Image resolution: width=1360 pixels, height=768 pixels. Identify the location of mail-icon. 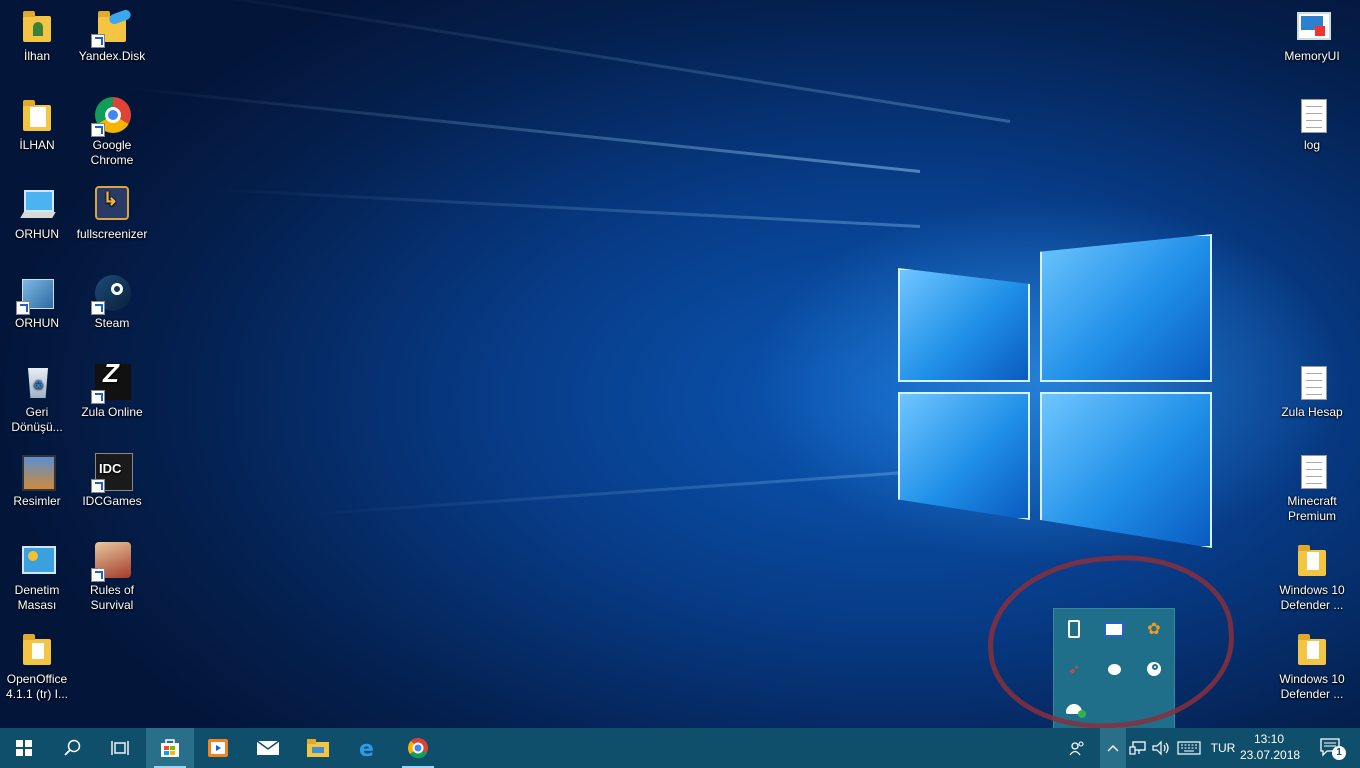
(268, 747).